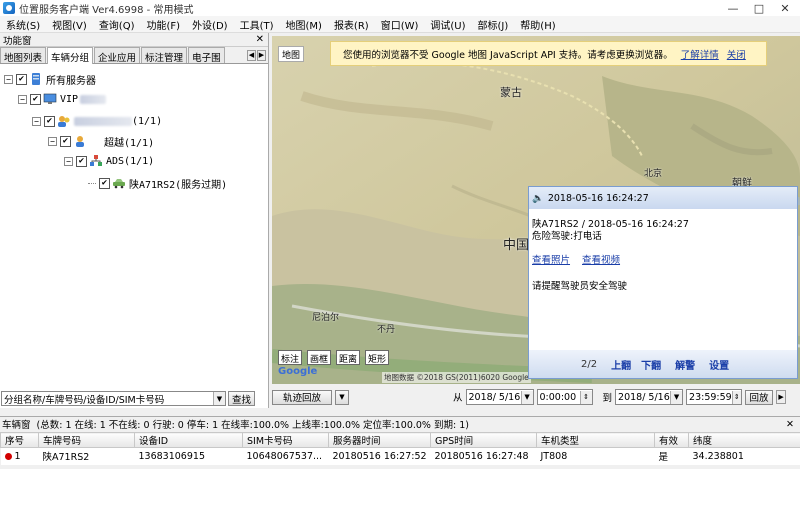 This screenshot has width=800, height=529. Describe the element at coordinates (69, 24) in the screenshot. I see `menu-view: 视图(V)` at that location.